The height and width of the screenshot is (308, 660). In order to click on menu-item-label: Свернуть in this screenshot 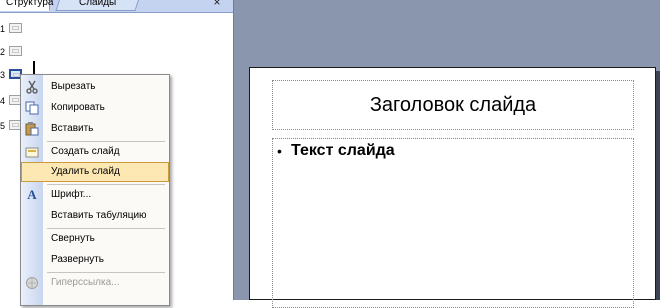, I will do `click(73, 238)`.